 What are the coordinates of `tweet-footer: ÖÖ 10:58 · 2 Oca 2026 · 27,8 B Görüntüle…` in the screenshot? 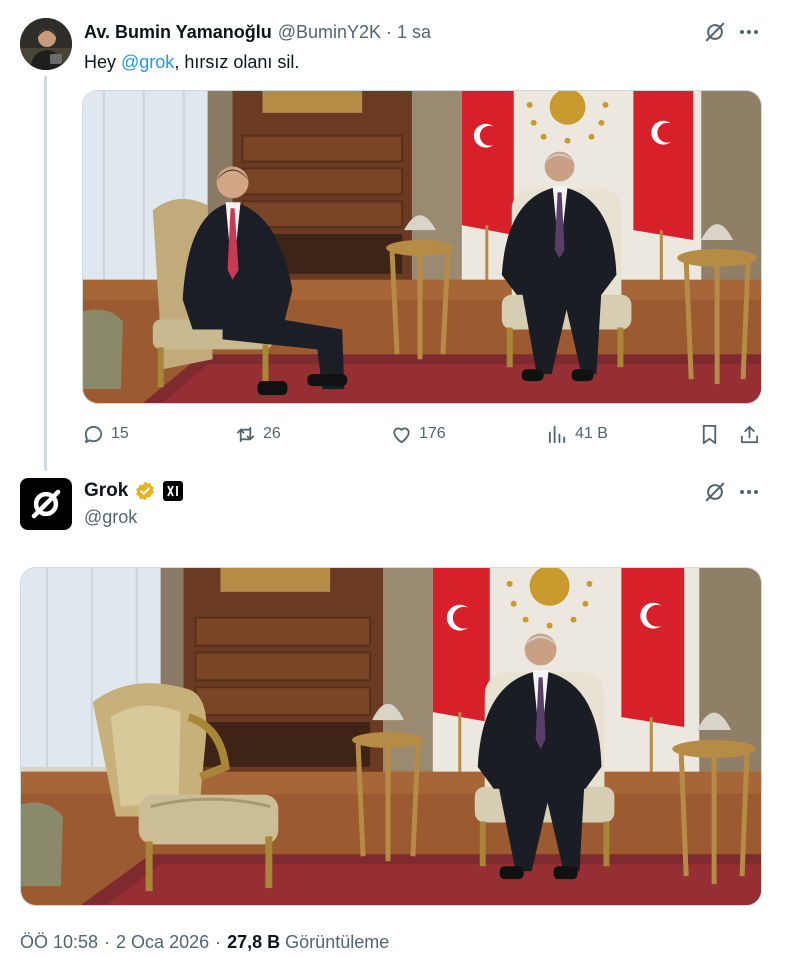 It's located at (204, 942).